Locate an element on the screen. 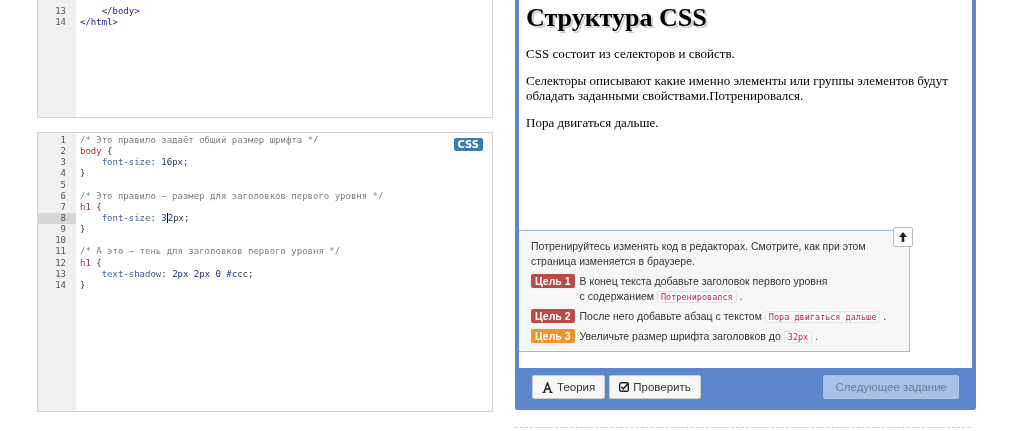 This screenshot has height=431, width=1024. preview-paragraph: CSS состоит из селекторов и свойств. is located at coordinates (631, 53).